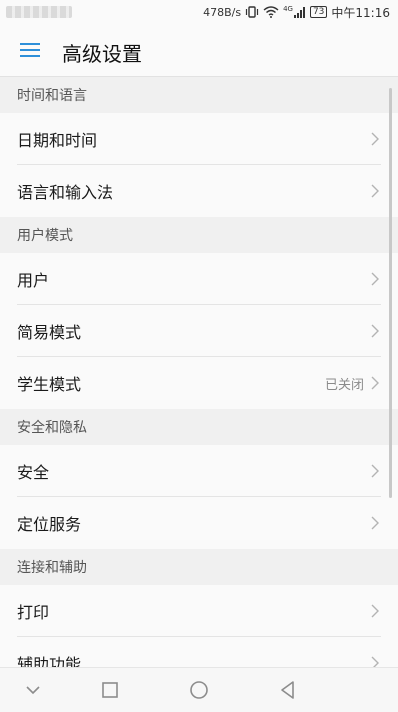  What do you see at coordinates (318, 12) in the screenshot?
I see `battery-icon: 73` at bounding box center [318, 12].